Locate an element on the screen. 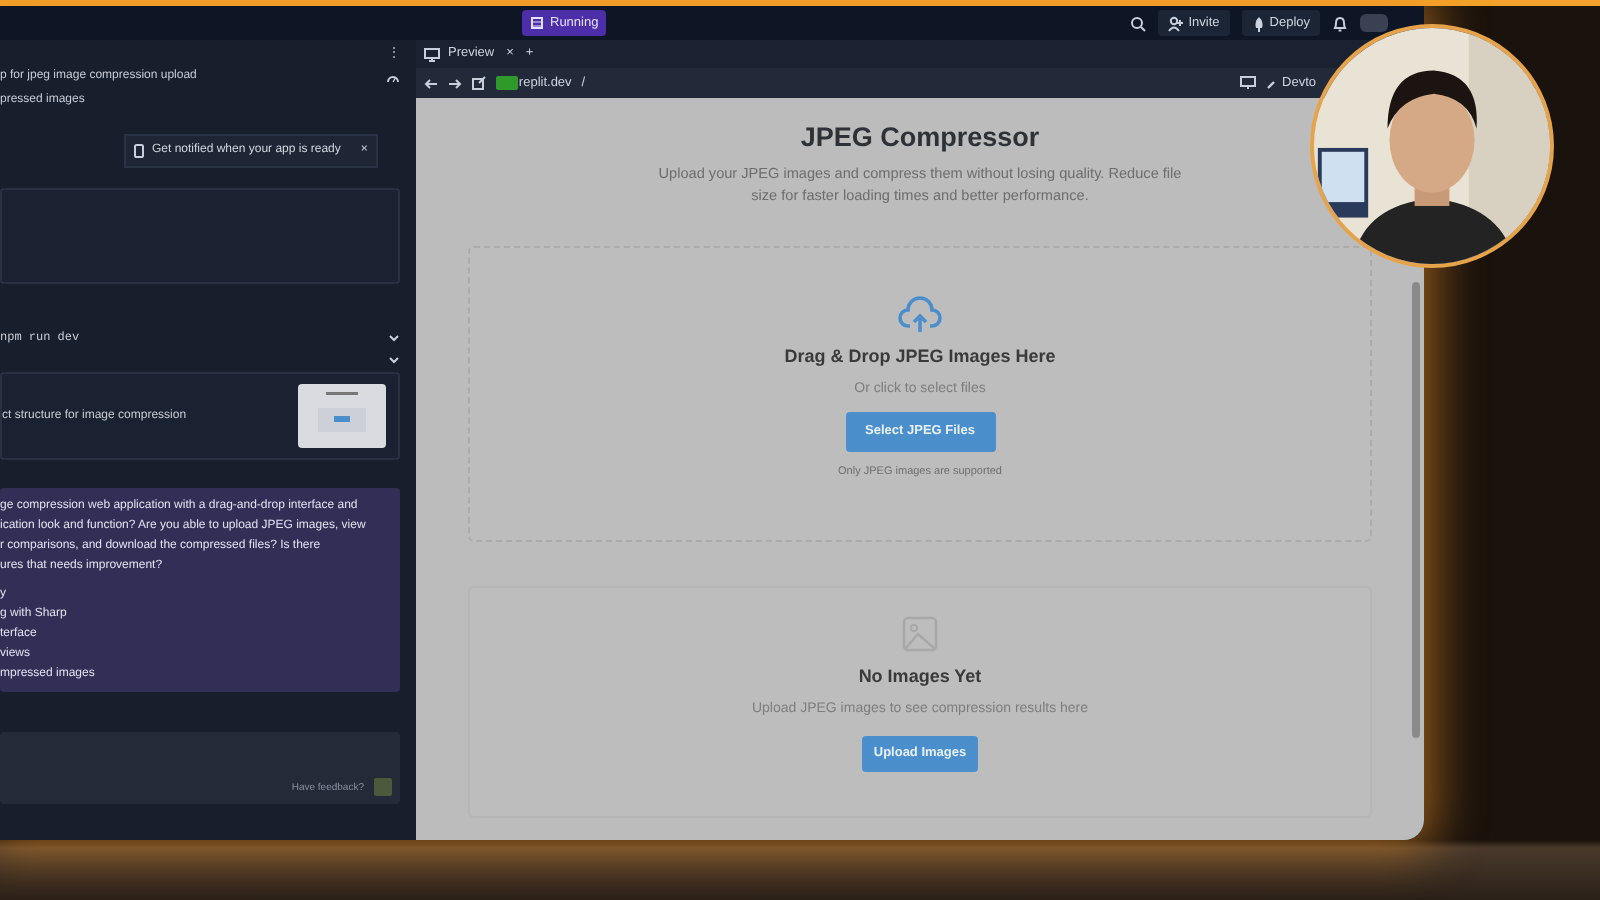  bell-icon is located at coordinates (1340, 23).